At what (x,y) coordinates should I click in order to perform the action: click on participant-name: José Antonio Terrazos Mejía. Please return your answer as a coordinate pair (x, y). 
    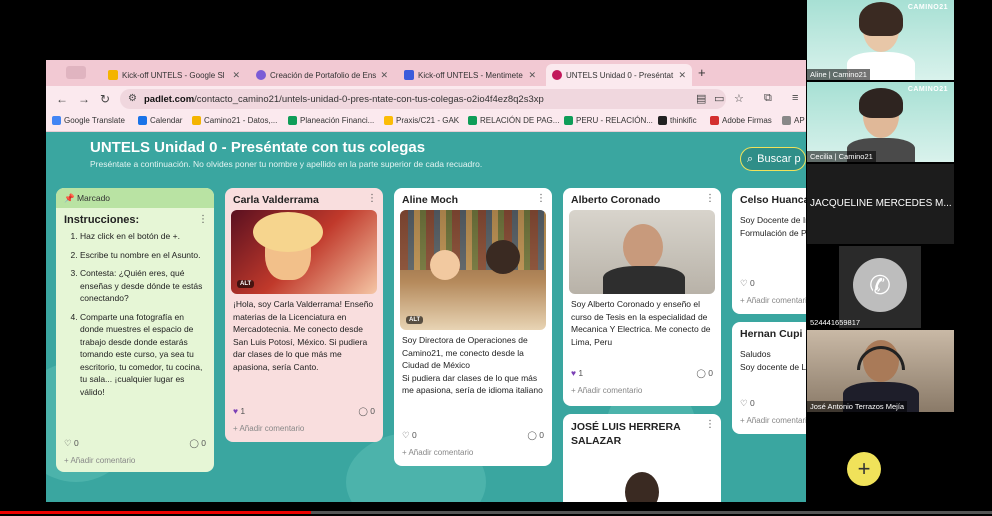
    Looking at the image, I should click on (857, 406).